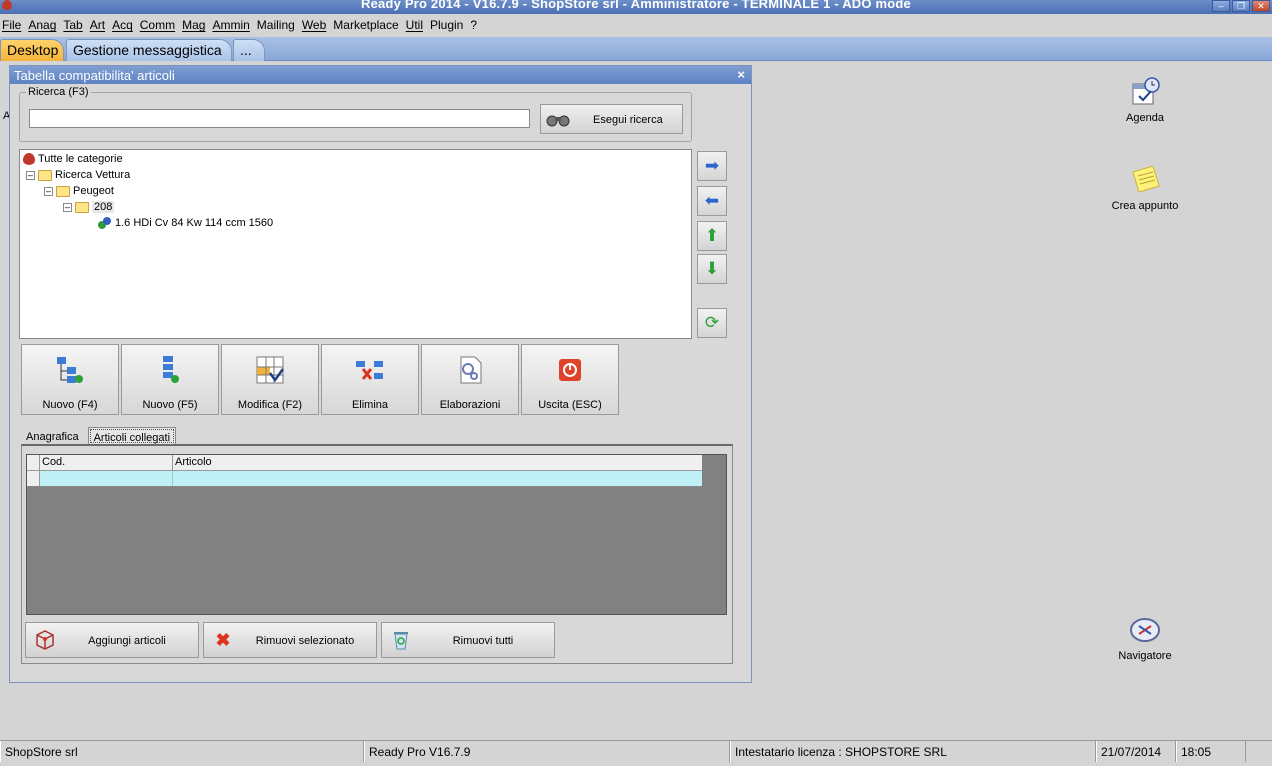  I want to click on menu-art: Art, so click(101, 26).